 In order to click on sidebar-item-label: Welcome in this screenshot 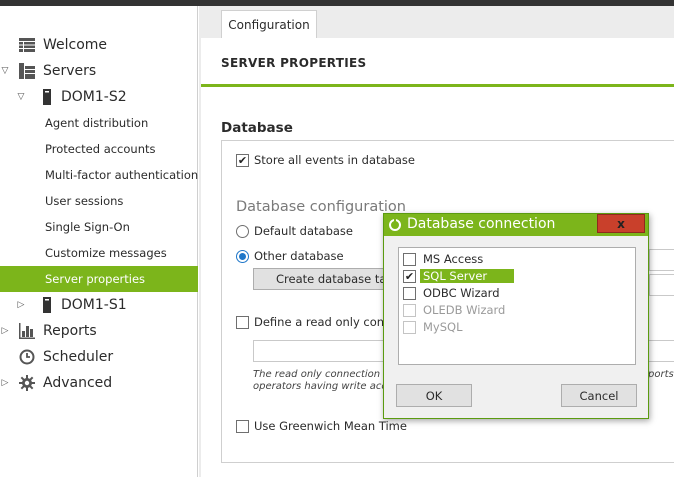, I will do `click(75, 45)`.